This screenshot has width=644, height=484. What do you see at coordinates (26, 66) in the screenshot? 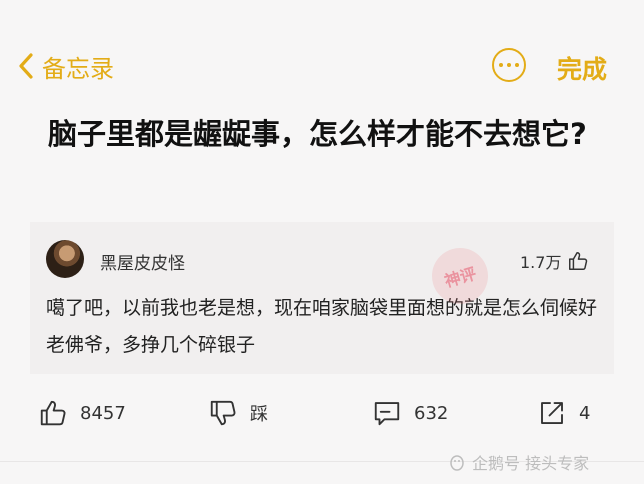
I see `chevron-left-icon` at bounding box center [26, 66].